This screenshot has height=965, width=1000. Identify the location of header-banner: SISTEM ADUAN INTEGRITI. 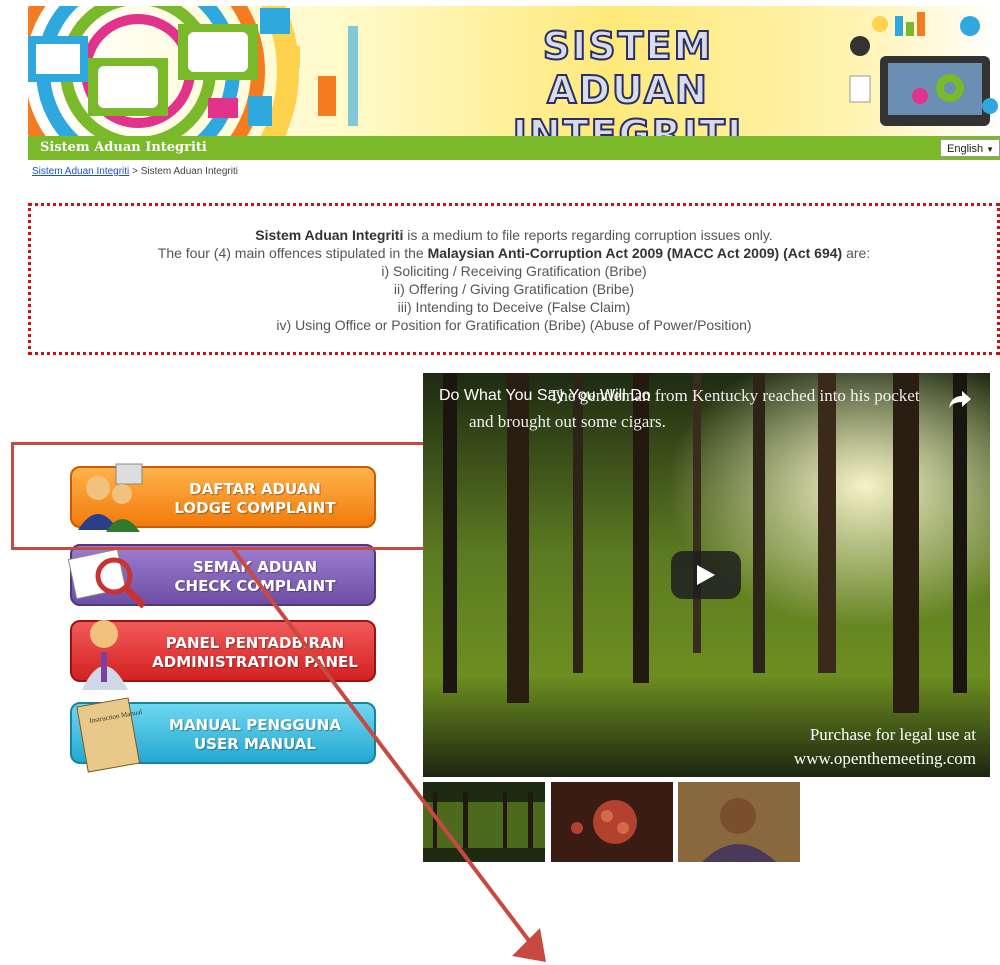
(514, 71).